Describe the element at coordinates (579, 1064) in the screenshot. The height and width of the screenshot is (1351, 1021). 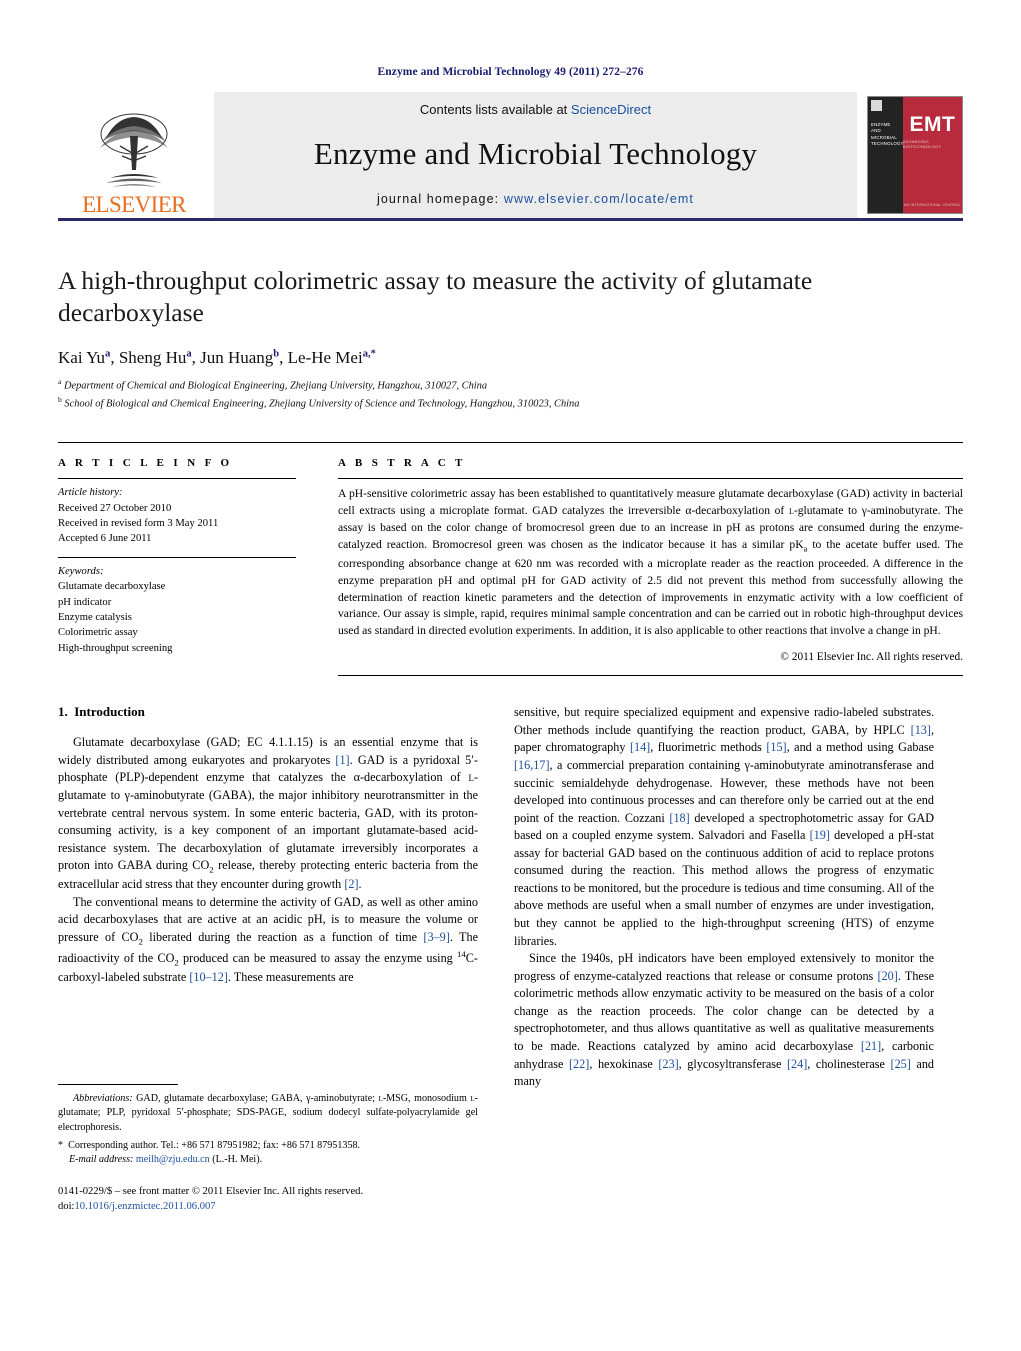
I see `citation-link: [22]` at that location.